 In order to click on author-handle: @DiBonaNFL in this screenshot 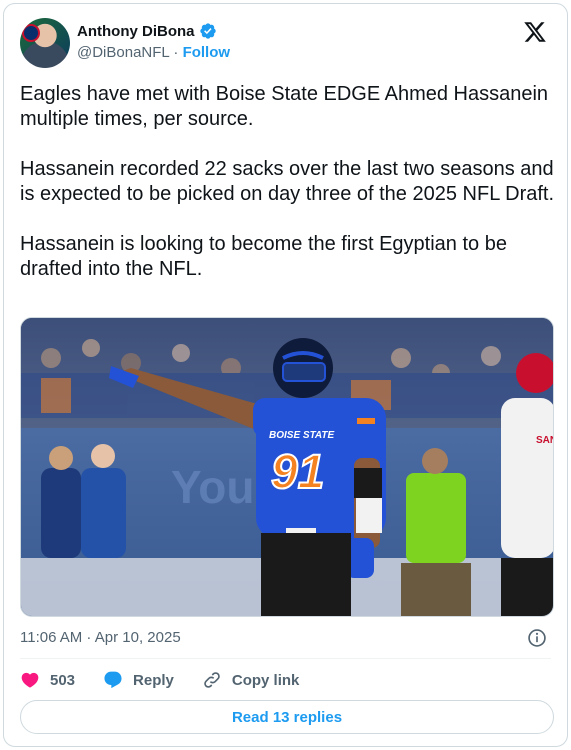, I will do `click(123, 52)`.